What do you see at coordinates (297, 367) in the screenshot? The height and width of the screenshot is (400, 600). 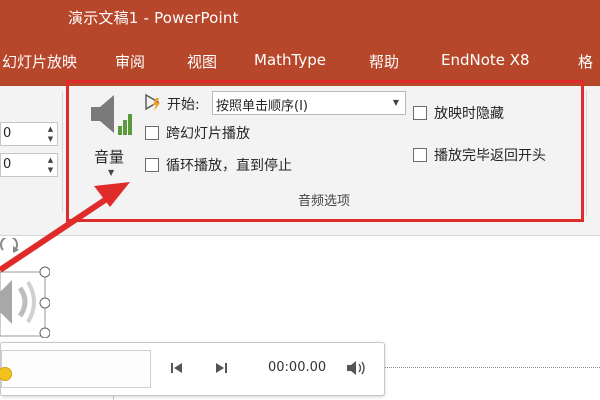 I see `audio-time: 00:00.00` at bounding box center [297, 367].